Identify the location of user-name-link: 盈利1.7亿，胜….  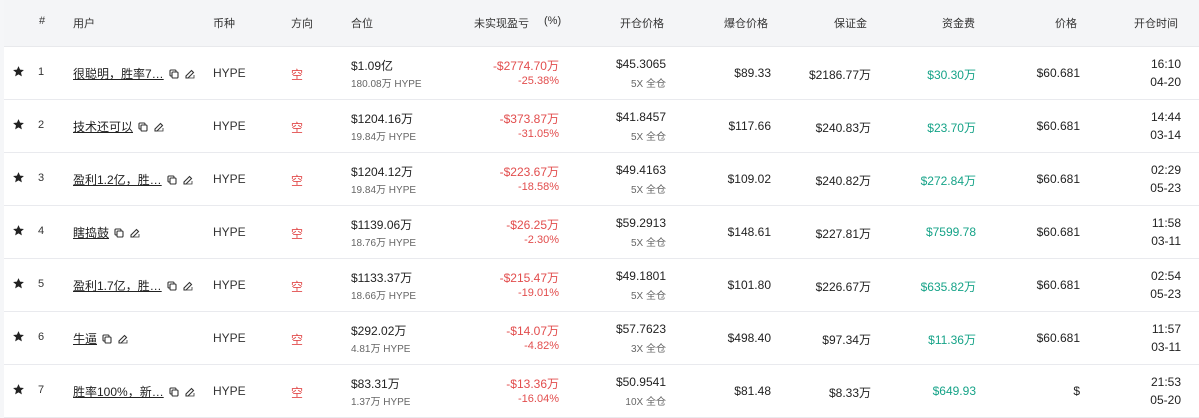
(117, 285).